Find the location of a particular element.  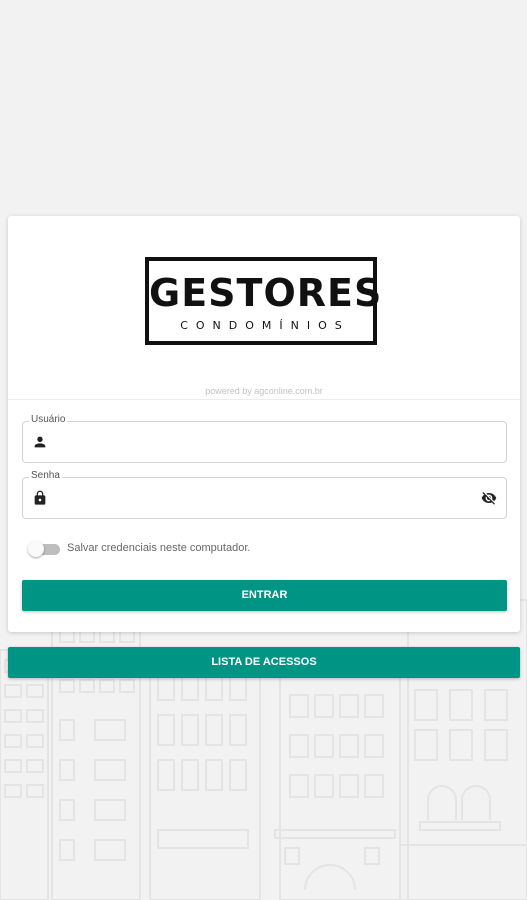

save-credentials-toggle is located at coordinates (44, 549).